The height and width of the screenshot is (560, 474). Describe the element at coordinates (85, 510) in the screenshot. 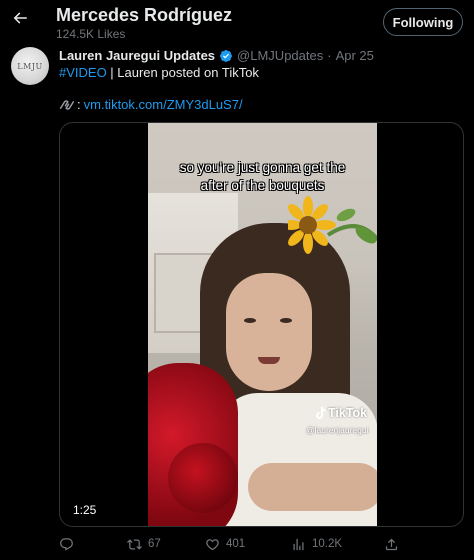

I see `video-duration: 1:25` at that location.